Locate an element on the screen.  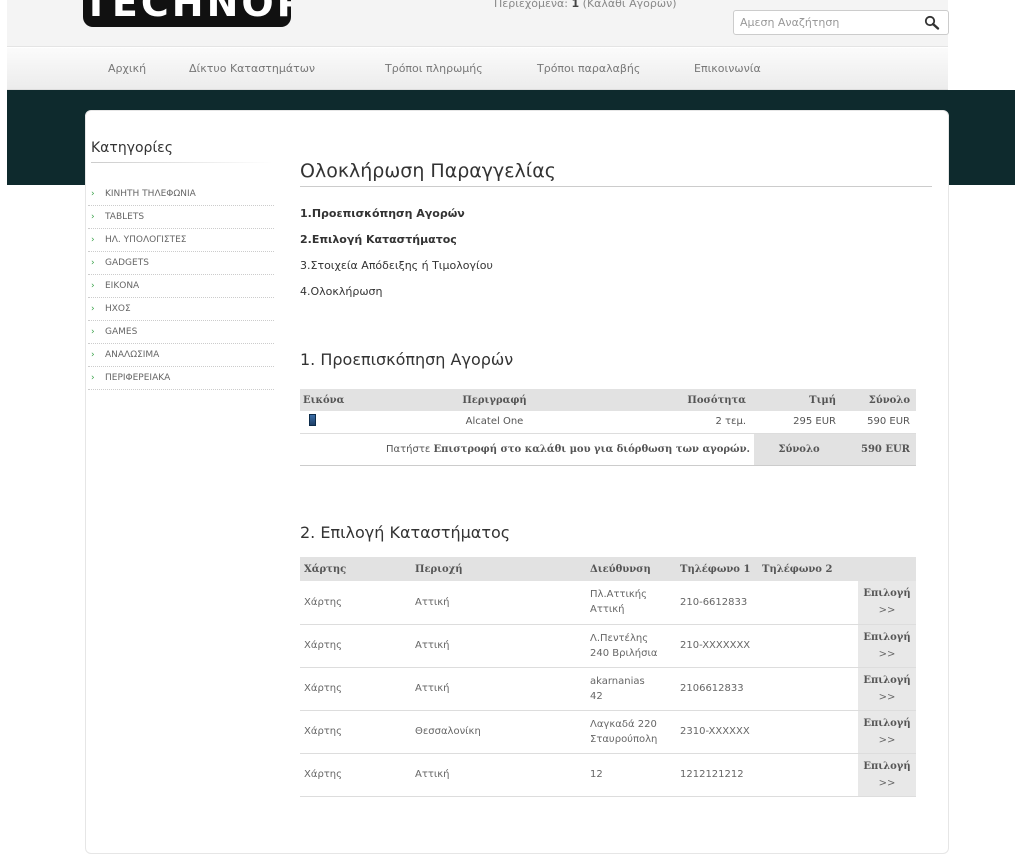
total-value: 590 EUR is located at coordinates (880, 449).